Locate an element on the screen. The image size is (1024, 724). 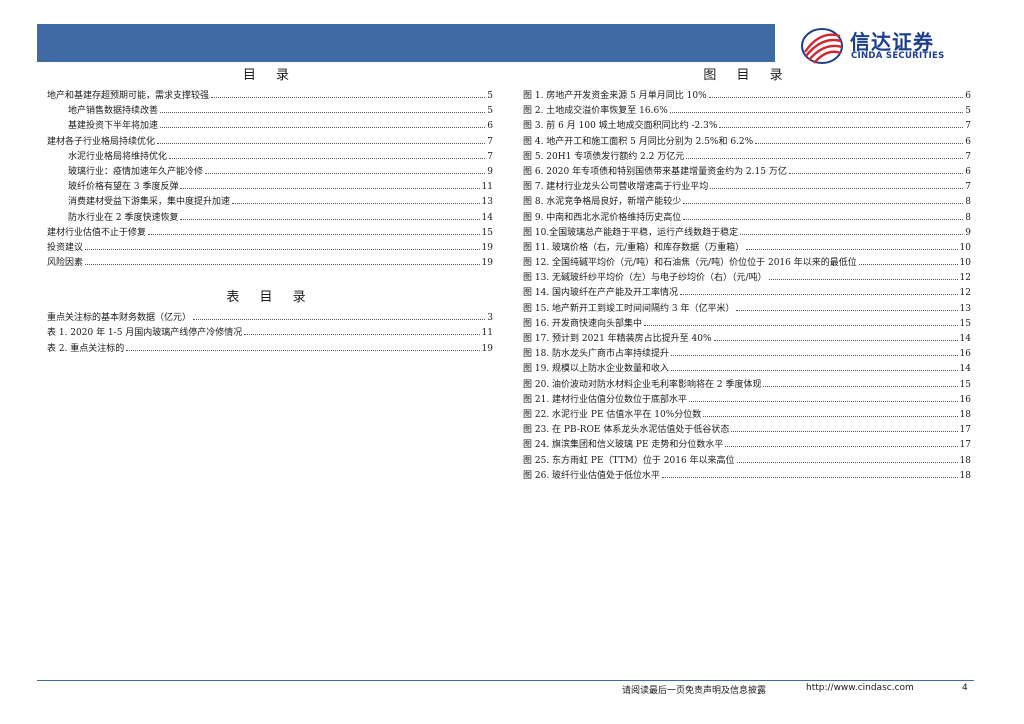
toc-entry-page: 8 is located at coordinates (968, 202).